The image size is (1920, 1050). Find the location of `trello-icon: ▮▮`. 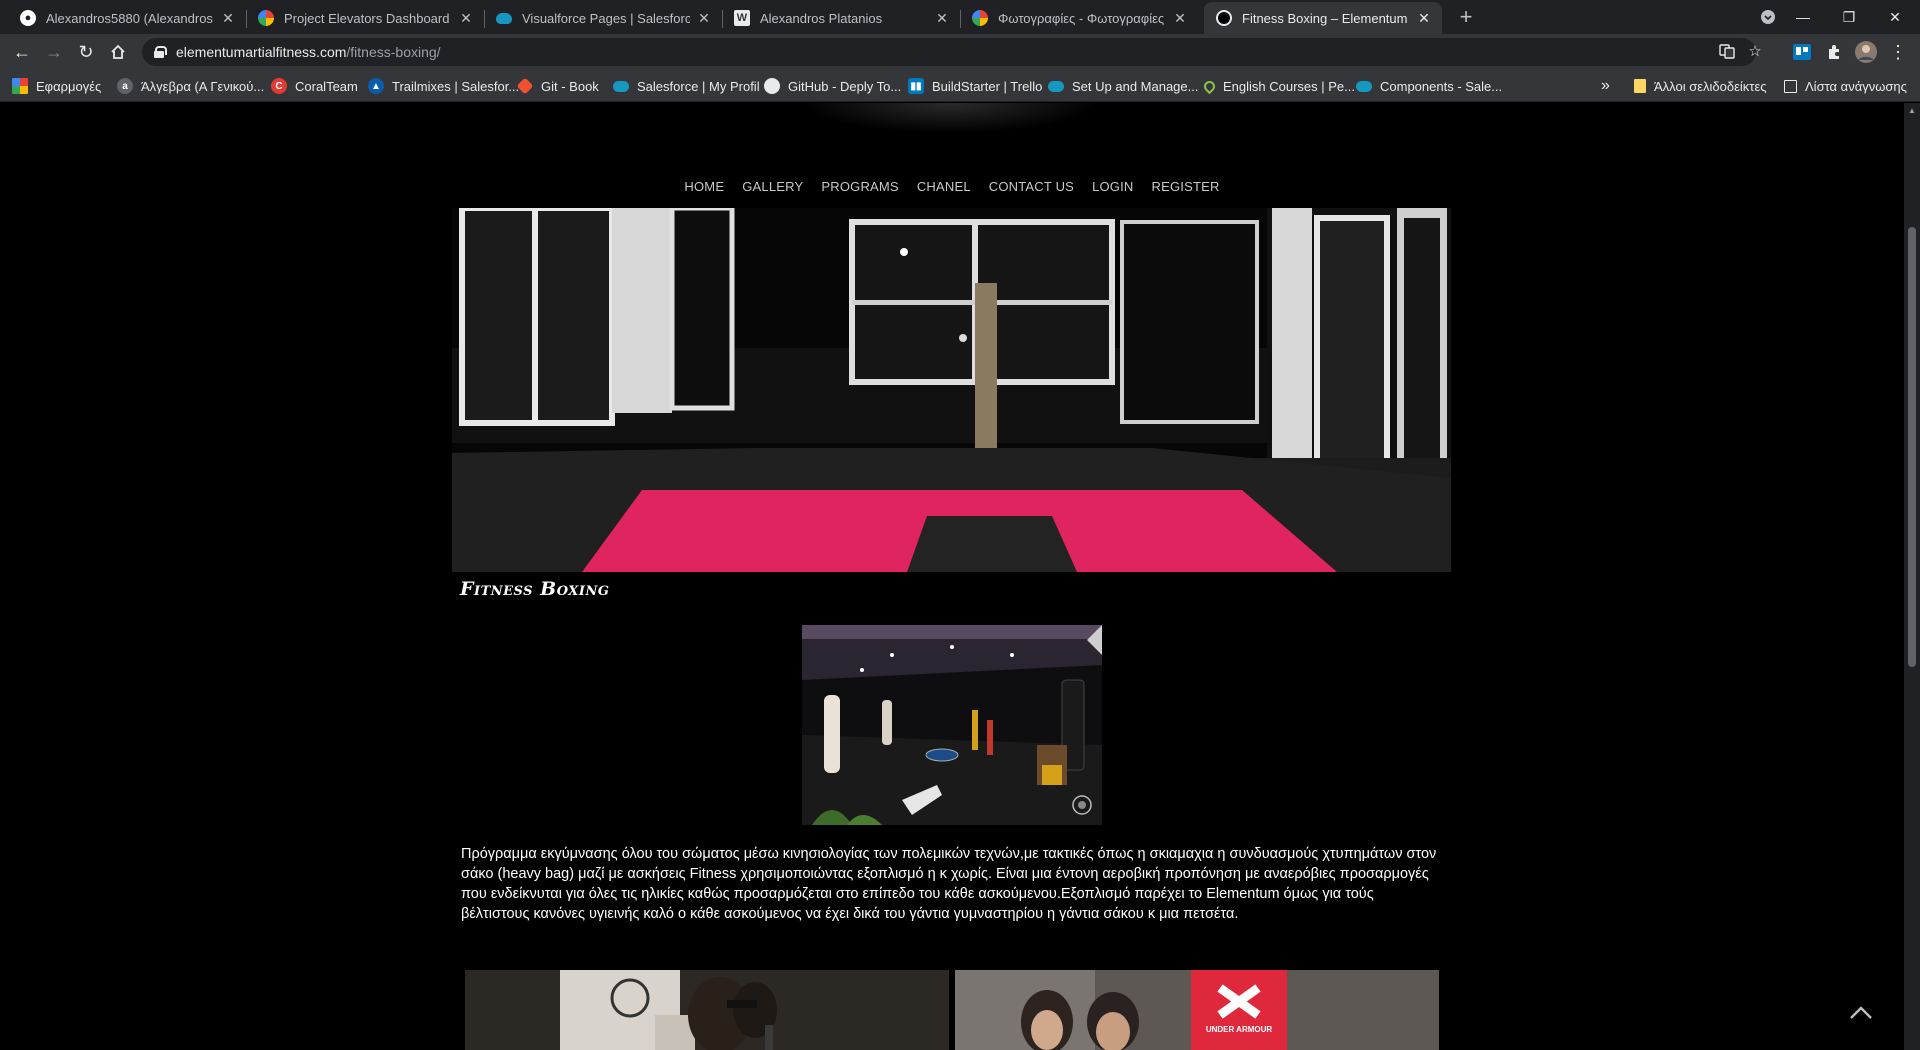

trello-icon: ▮▮ is located at coordinates (916, 86).